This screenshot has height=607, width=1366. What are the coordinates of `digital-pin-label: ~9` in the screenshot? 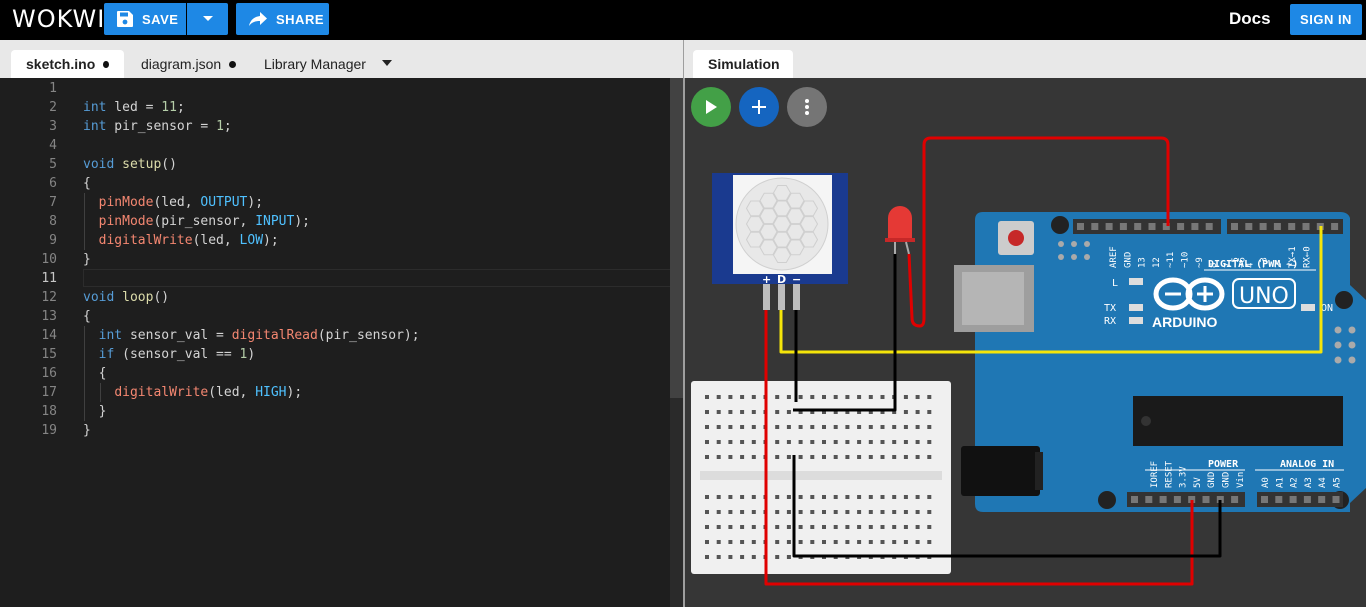 It's located at (1200, 262).